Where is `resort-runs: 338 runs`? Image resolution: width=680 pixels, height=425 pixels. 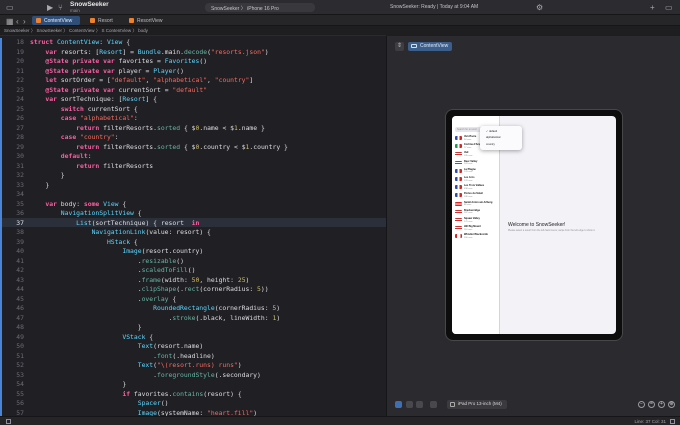 resort-runs: 338 runs is located at coordinates (468, 188).